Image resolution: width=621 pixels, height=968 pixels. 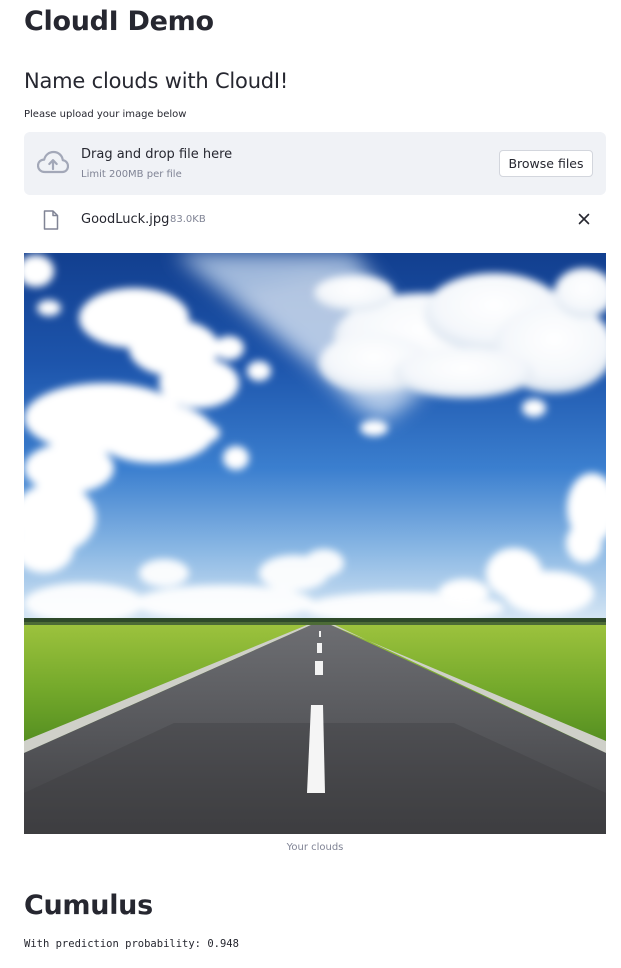 I want to click on page-title: CloudI Demo, so click(x=119, y=21).